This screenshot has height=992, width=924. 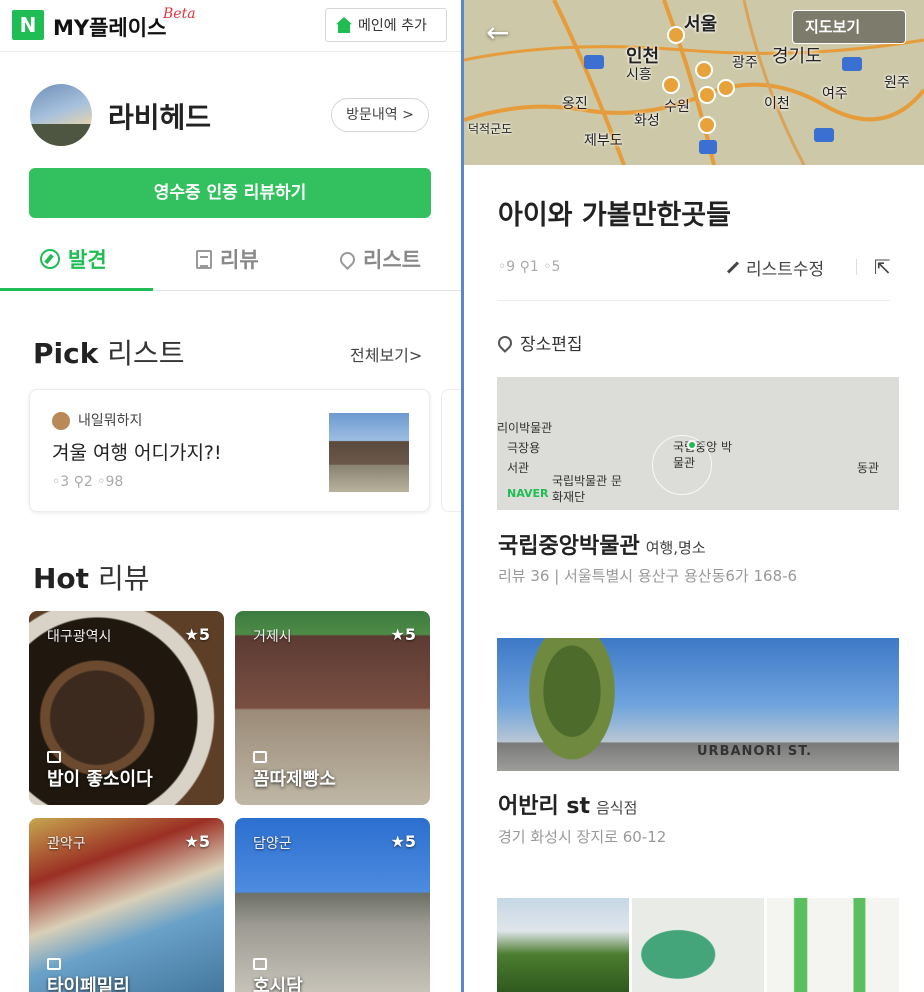 I want to click on pick-list-heading: Pick 리스트, so click(x=109, y=352).